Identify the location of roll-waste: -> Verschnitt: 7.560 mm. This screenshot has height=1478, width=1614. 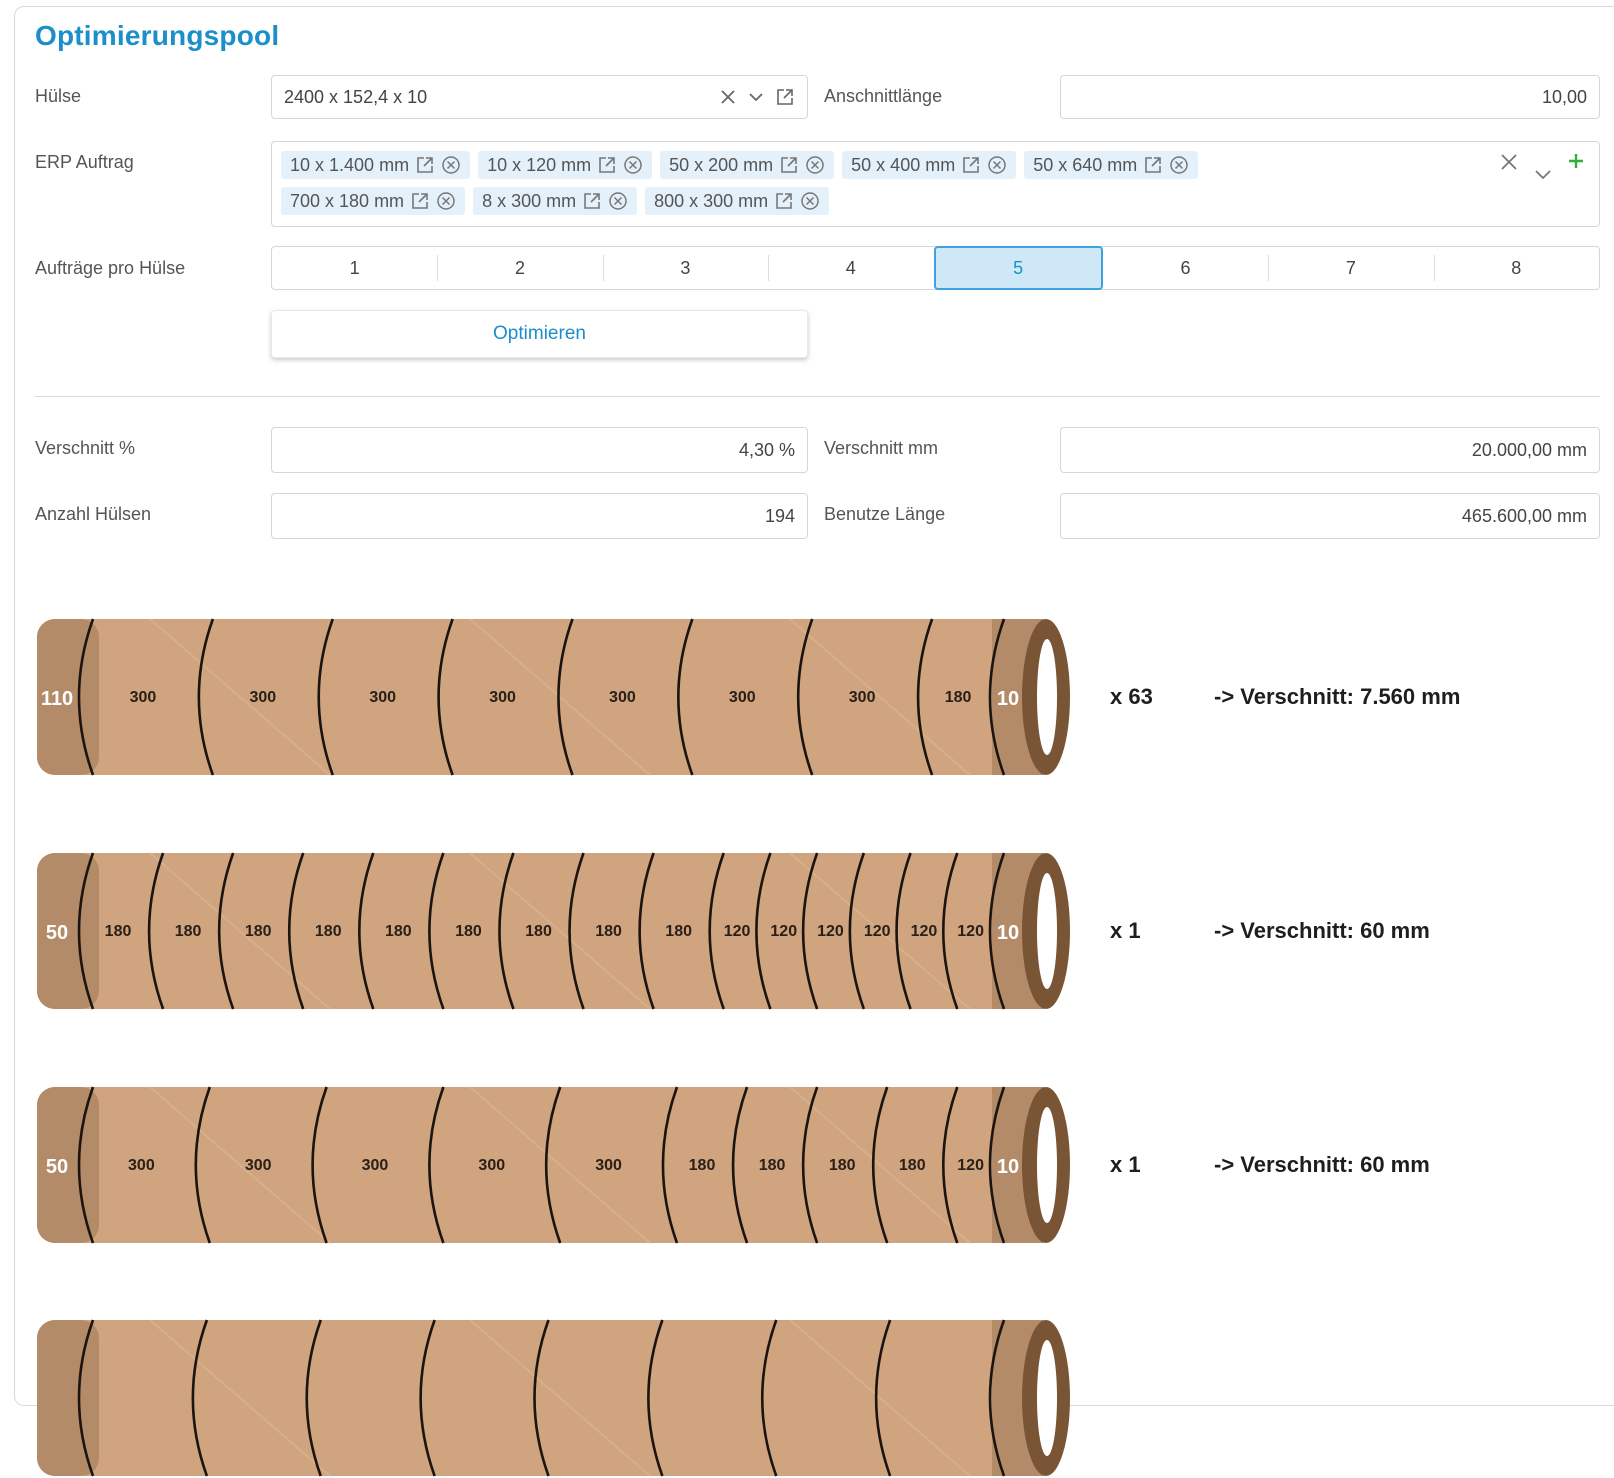
(1337, 696).